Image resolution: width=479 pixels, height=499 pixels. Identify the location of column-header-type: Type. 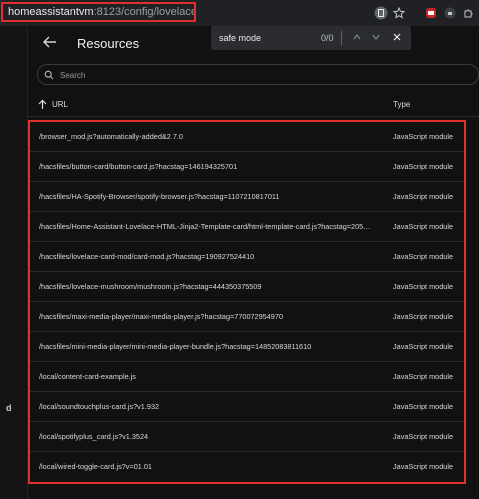
(401, 104).